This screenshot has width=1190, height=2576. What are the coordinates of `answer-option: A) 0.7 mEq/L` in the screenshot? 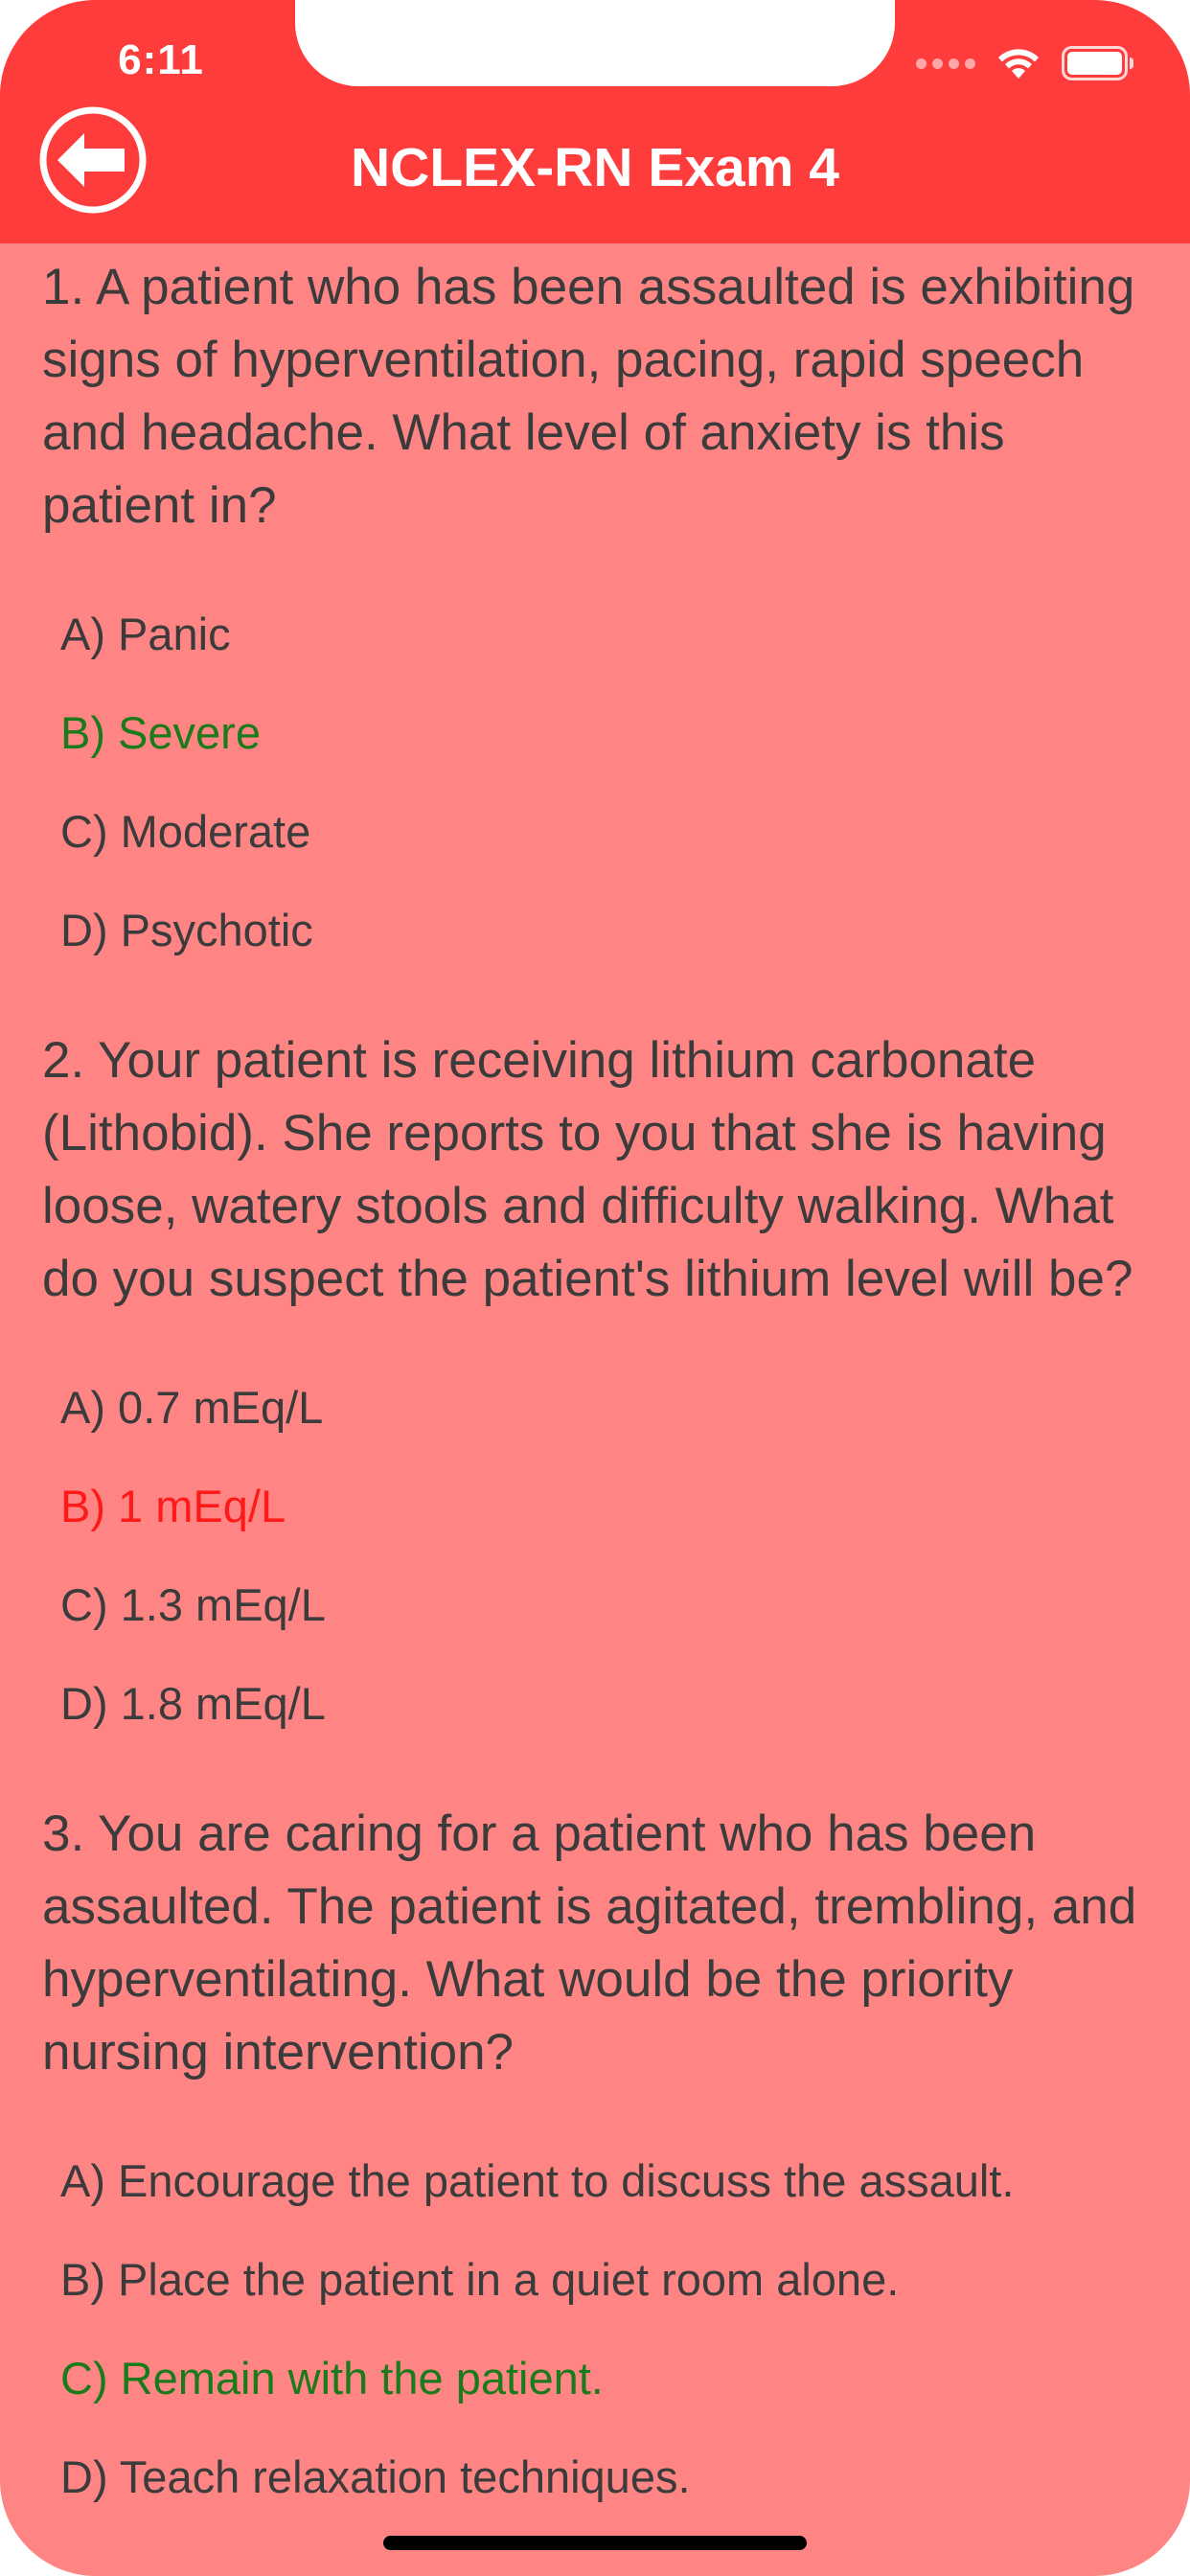 It's located at (595, 1407).